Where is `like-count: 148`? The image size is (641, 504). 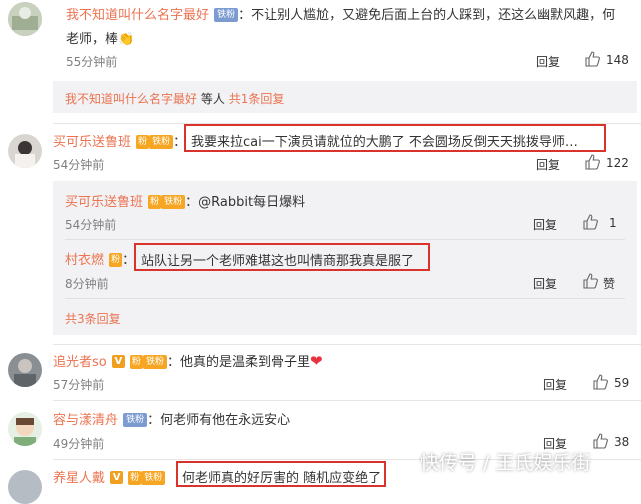 like-count: 148 is located at coordinates (617, 60).